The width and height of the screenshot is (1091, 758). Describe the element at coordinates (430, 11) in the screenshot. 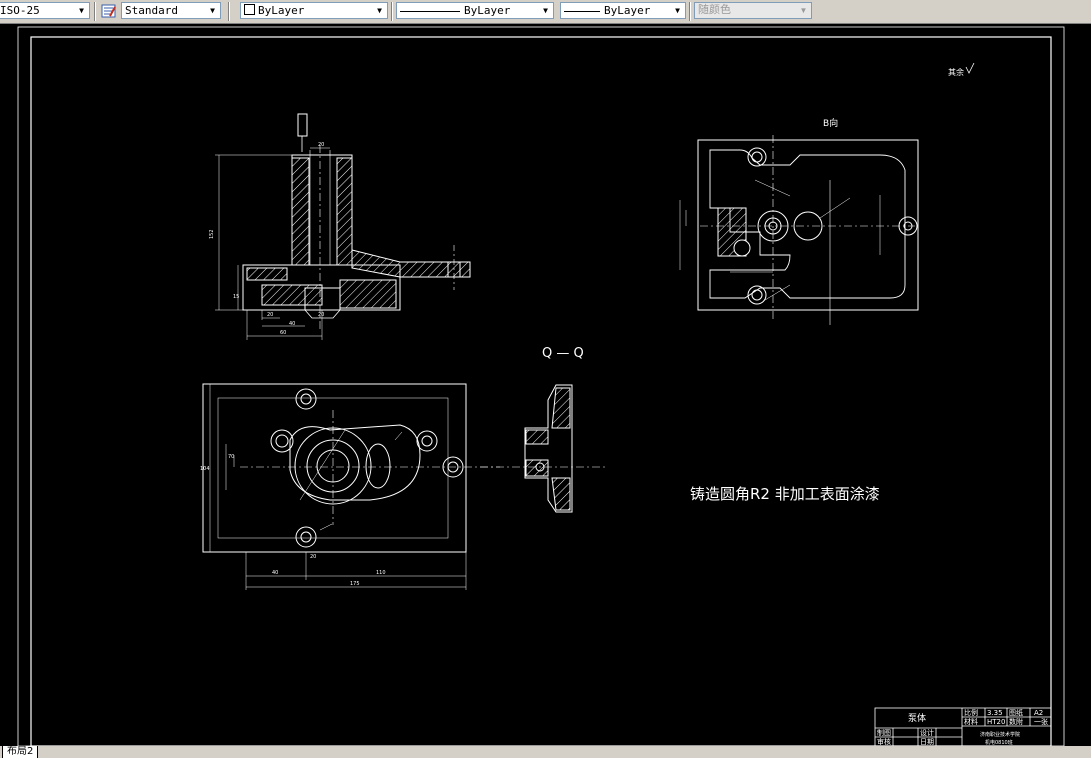

I see `linetype-preview` at that location.